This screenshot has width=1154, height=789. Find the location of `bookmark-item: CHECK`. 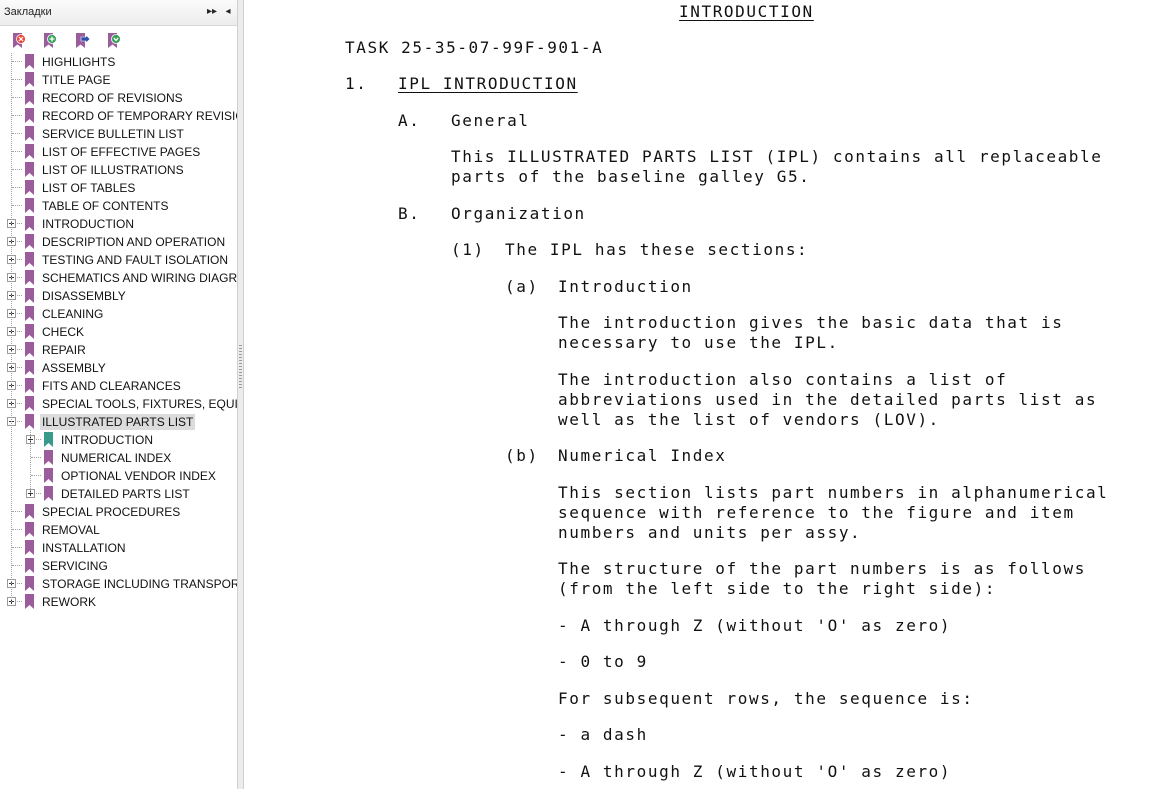

bookmark-item: CHECK is located at coordinates (118, 332).